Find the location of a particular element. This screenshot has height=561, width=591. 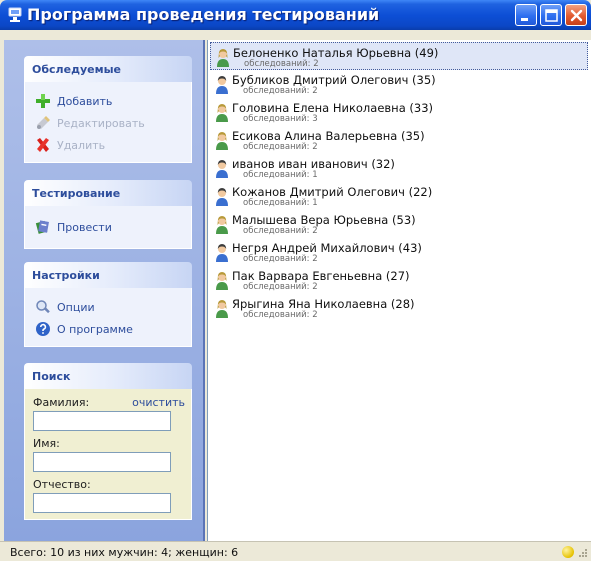

maximize-button is located at coordinates (551, 15).